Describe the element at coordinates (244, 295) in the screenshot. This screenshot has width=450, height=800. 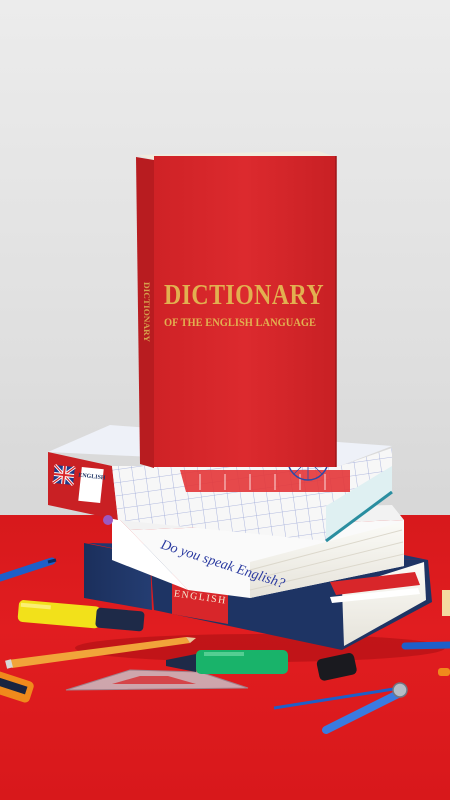
I see `dictionary-title: DICTIONARY` at that location.